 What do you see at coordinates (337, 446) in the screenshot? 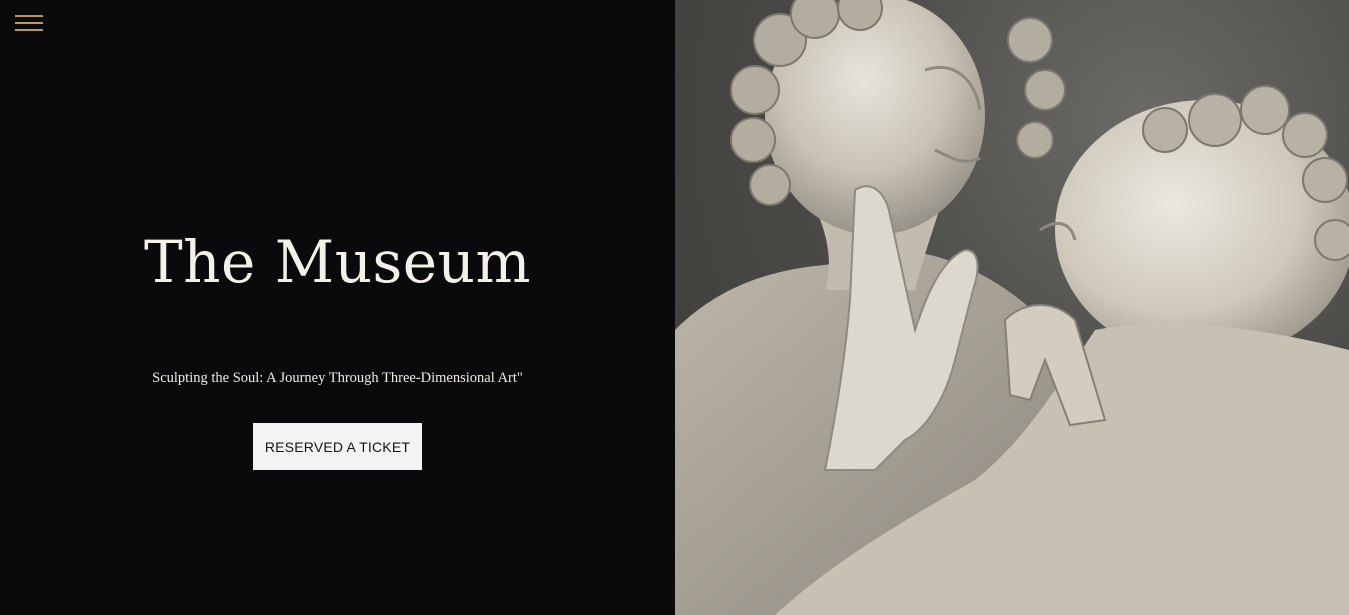
I see `reserve-ticket-button: RESERVED A TICKET` at bounding box center [337, 446].